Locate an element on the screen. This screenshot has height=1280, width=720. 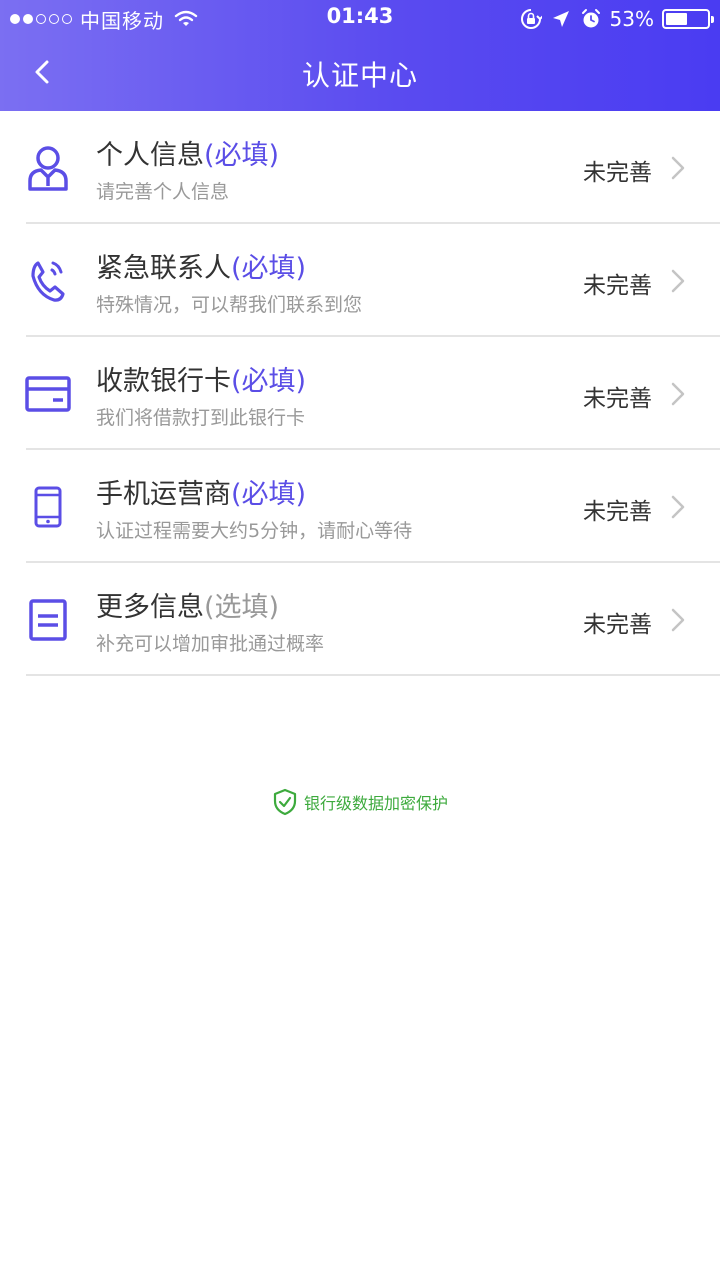
navbar: 认证中心 is located at coordinates (360, 74).